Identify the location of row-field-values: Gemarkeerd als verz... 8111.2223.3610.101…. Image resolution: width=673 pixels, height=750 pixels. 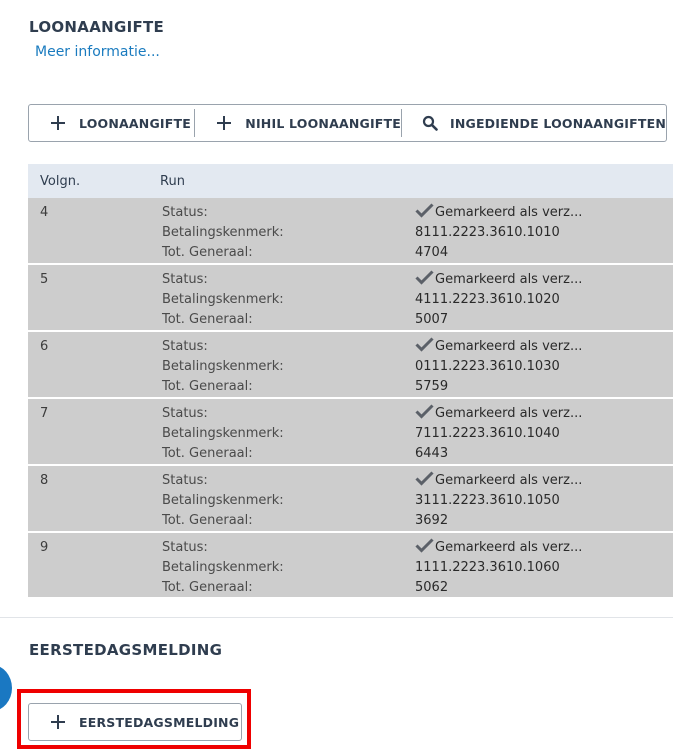
(498, 233).